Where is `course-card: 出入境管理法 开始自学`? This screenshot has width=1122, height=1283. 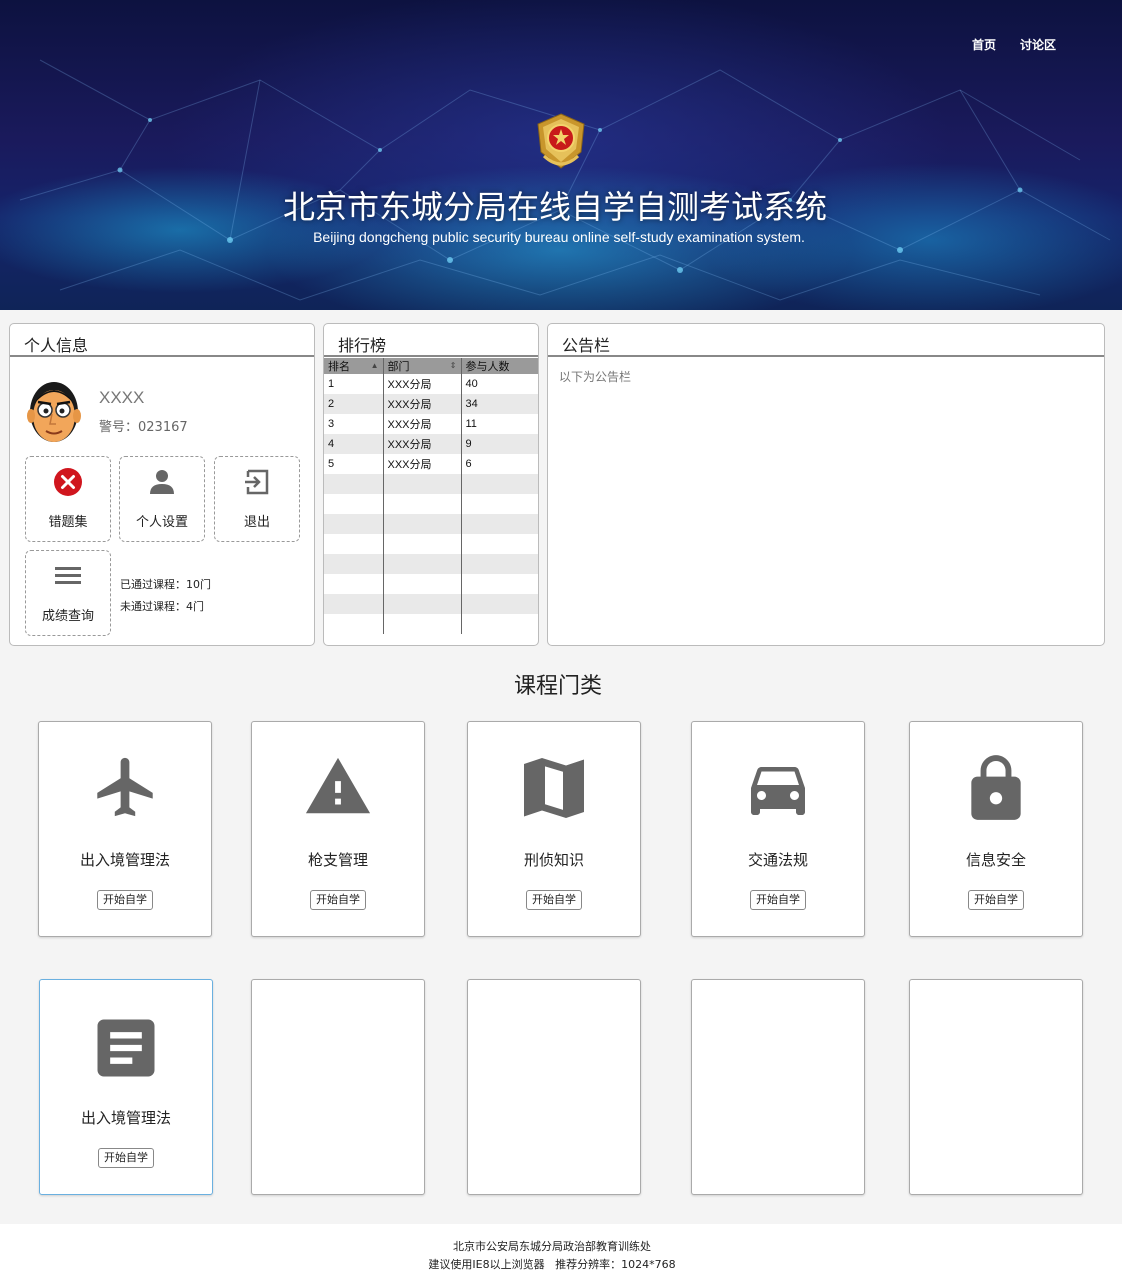 course-card: 出入境管理法 开始自学 is located at coordinates (125, 829).